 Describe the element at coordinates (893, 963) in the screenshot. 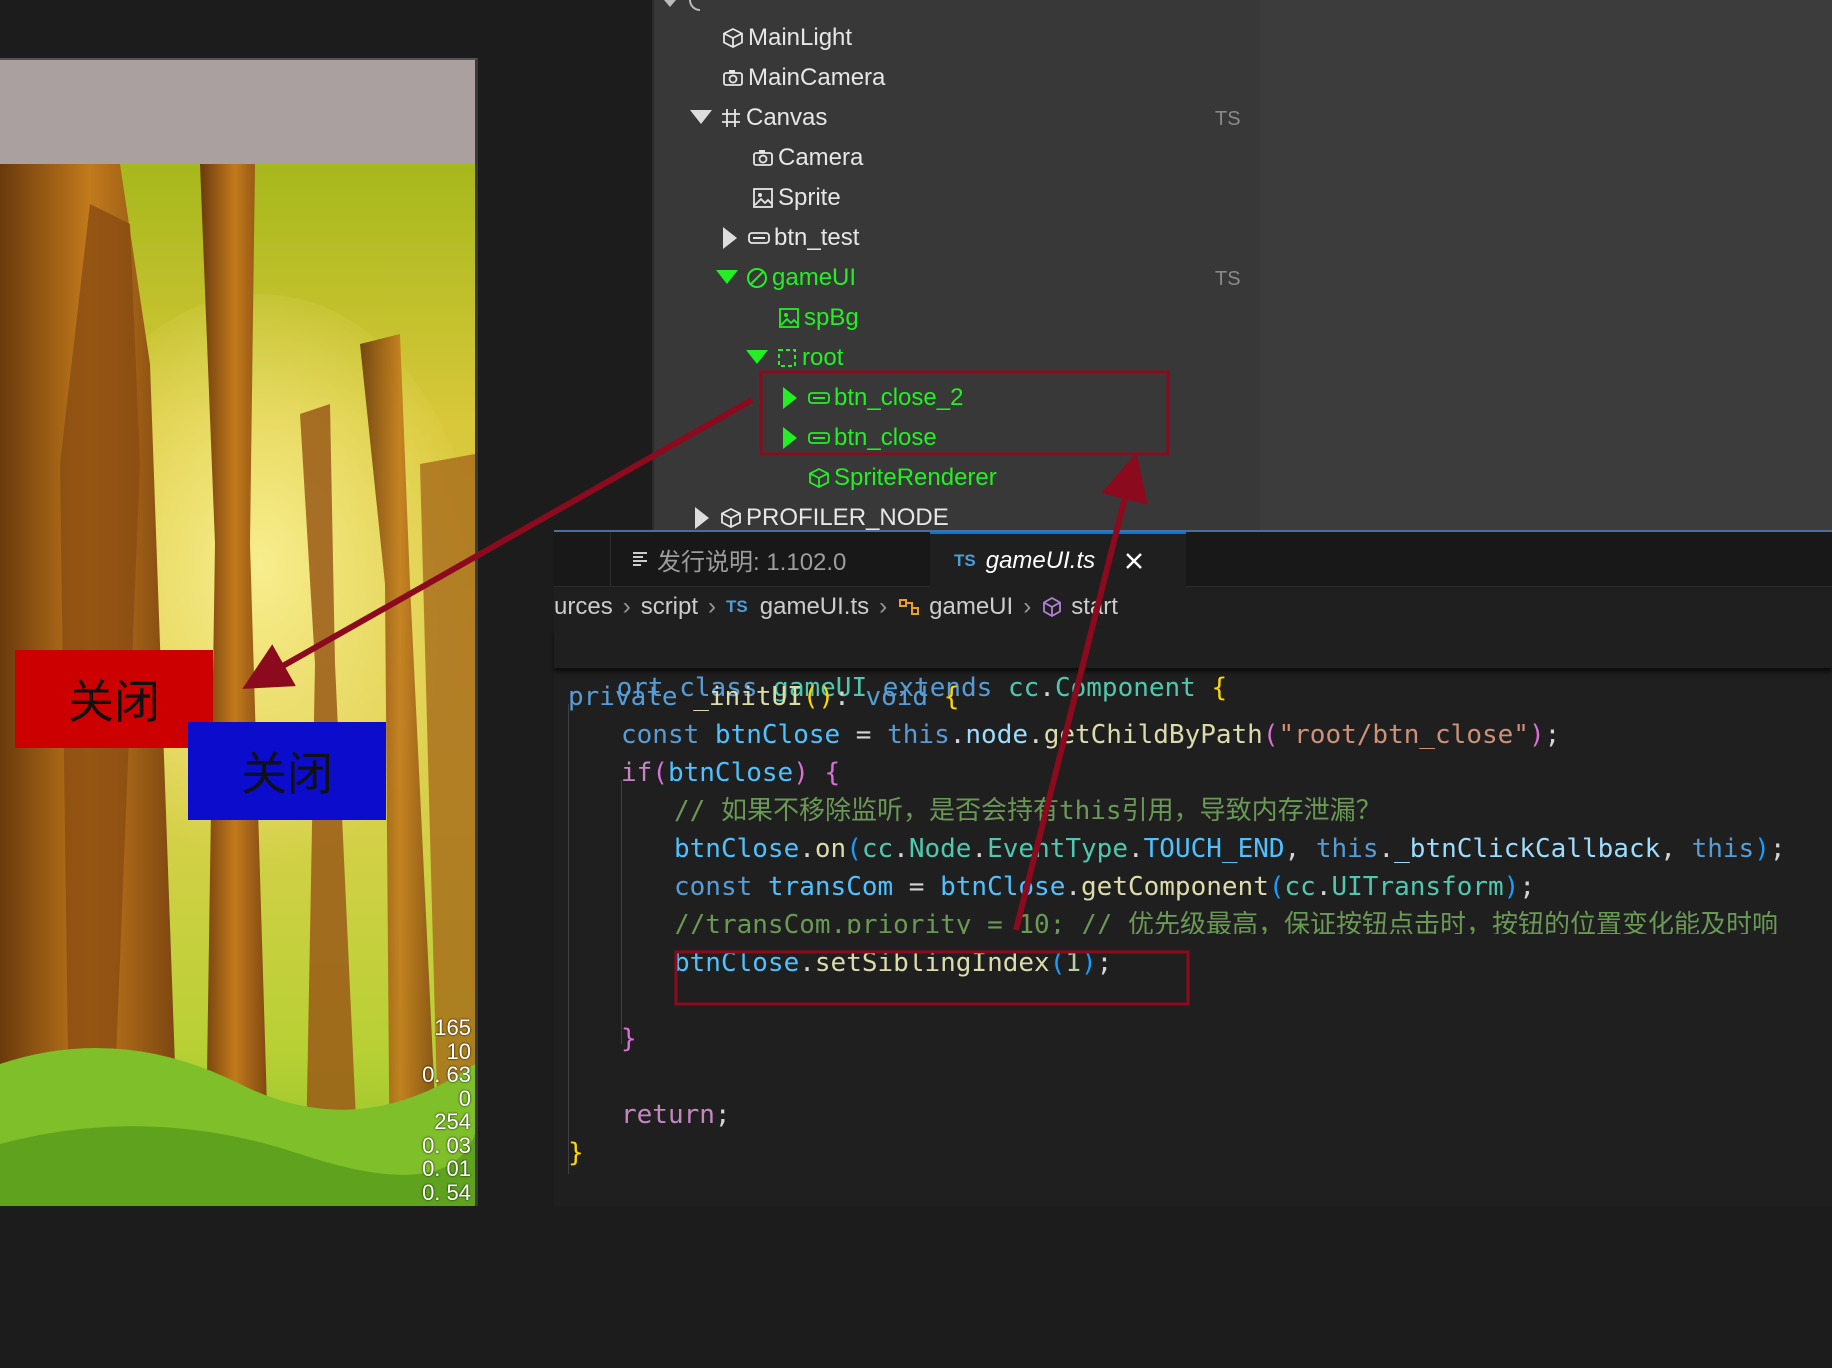

I see `code-line: btnClose.setSiblingIndex(1);` at that location.